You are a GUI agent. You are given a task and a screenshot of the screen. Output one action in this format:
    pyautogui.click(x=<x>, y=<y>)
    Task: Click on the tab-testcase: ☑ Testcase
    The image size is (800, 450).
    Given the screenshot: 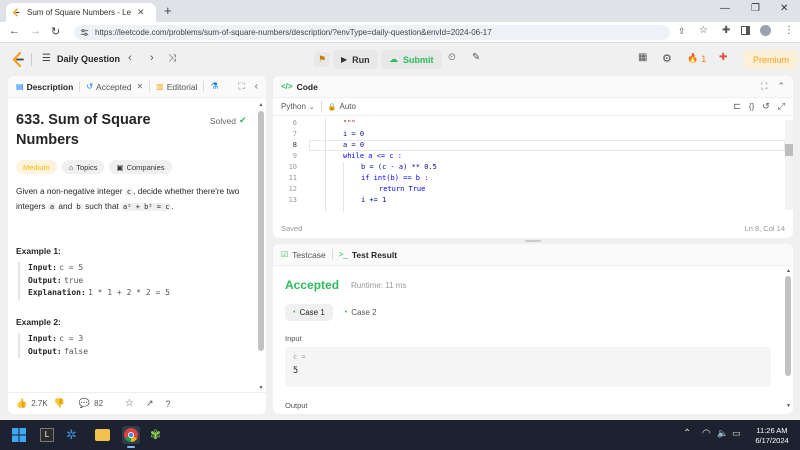 What is the action you would take?
    pyautogui.click(x=303, y=255)
    